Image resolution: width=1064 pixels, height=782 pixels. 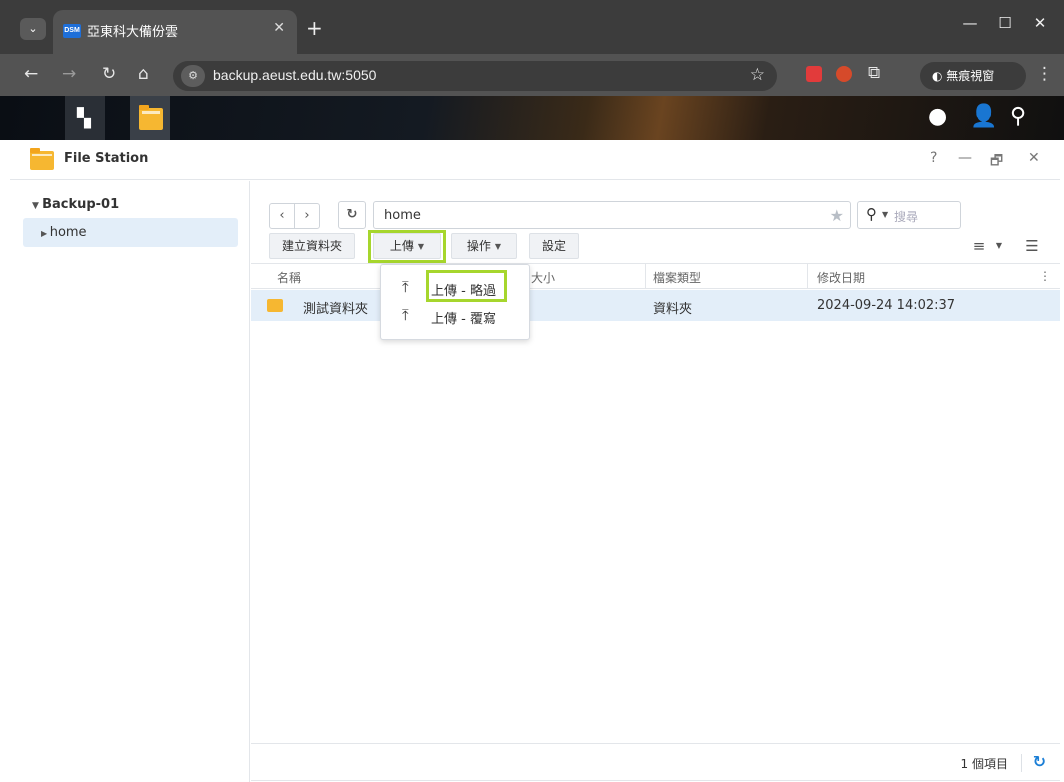 What do you see at coordinates (1018, 116) in the screenshot?
I see `search-icon: ⚲` at bounding box center [1018, 116].